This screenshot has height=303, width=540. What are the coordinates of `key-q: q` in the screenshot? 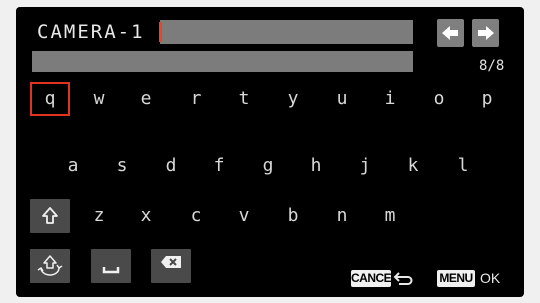 It's located at (50, 99).